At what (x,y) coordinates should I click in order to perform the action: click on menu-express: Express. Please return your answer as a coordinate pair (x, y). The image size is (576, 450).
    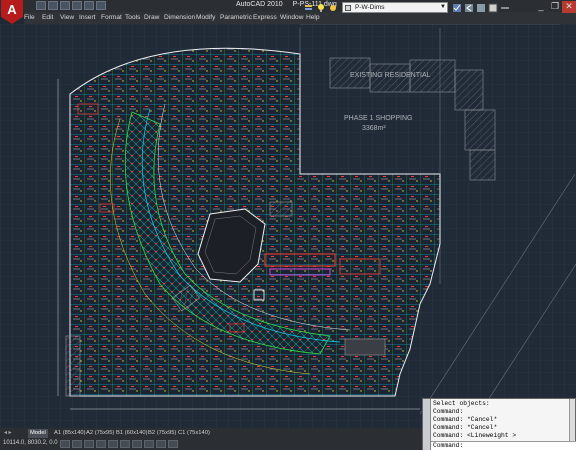
    Looking at the image, I should click on (265, 17).